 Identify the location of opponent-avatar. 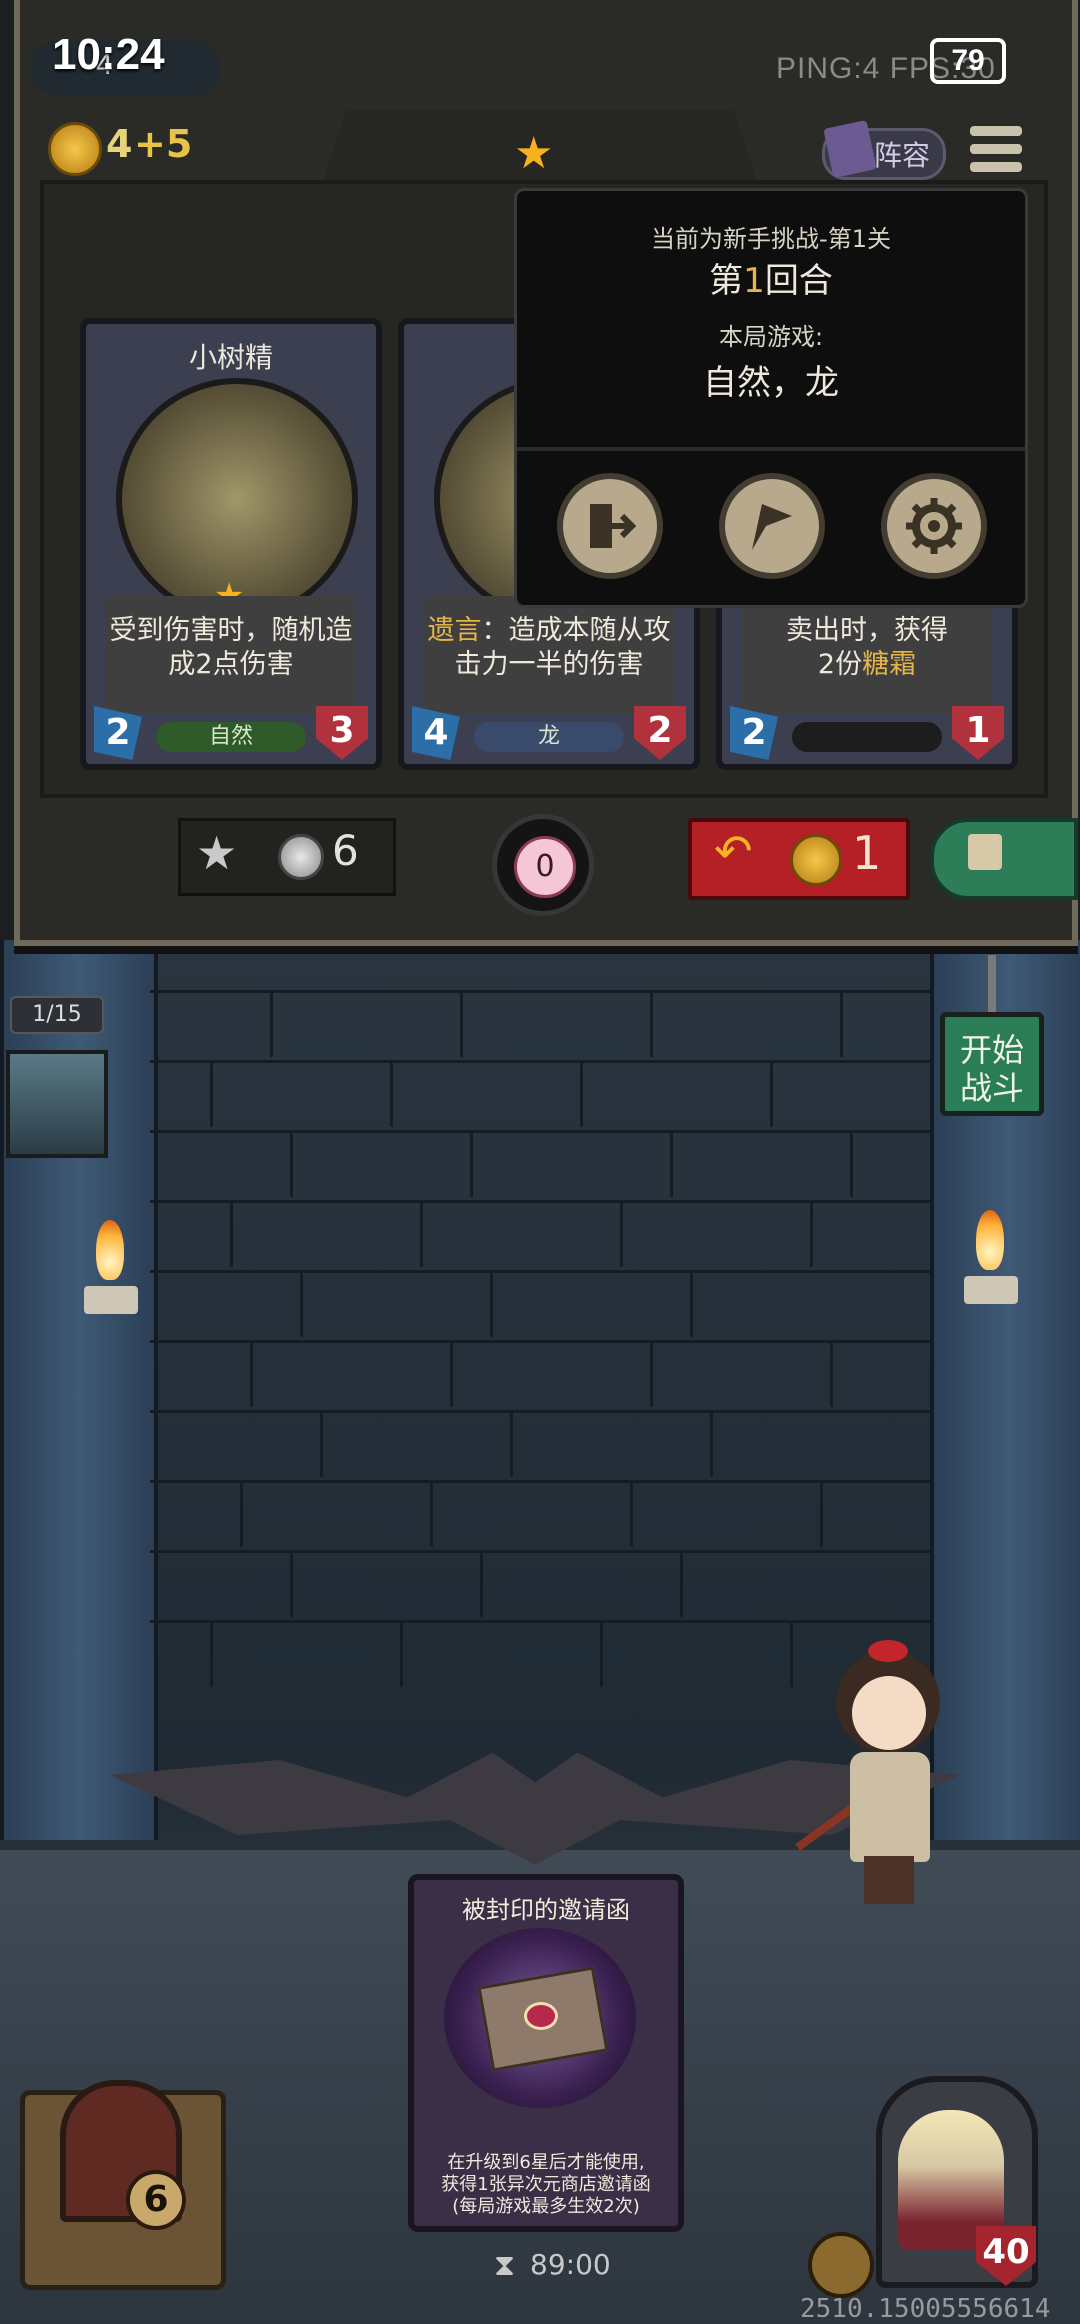
(57, 1104).